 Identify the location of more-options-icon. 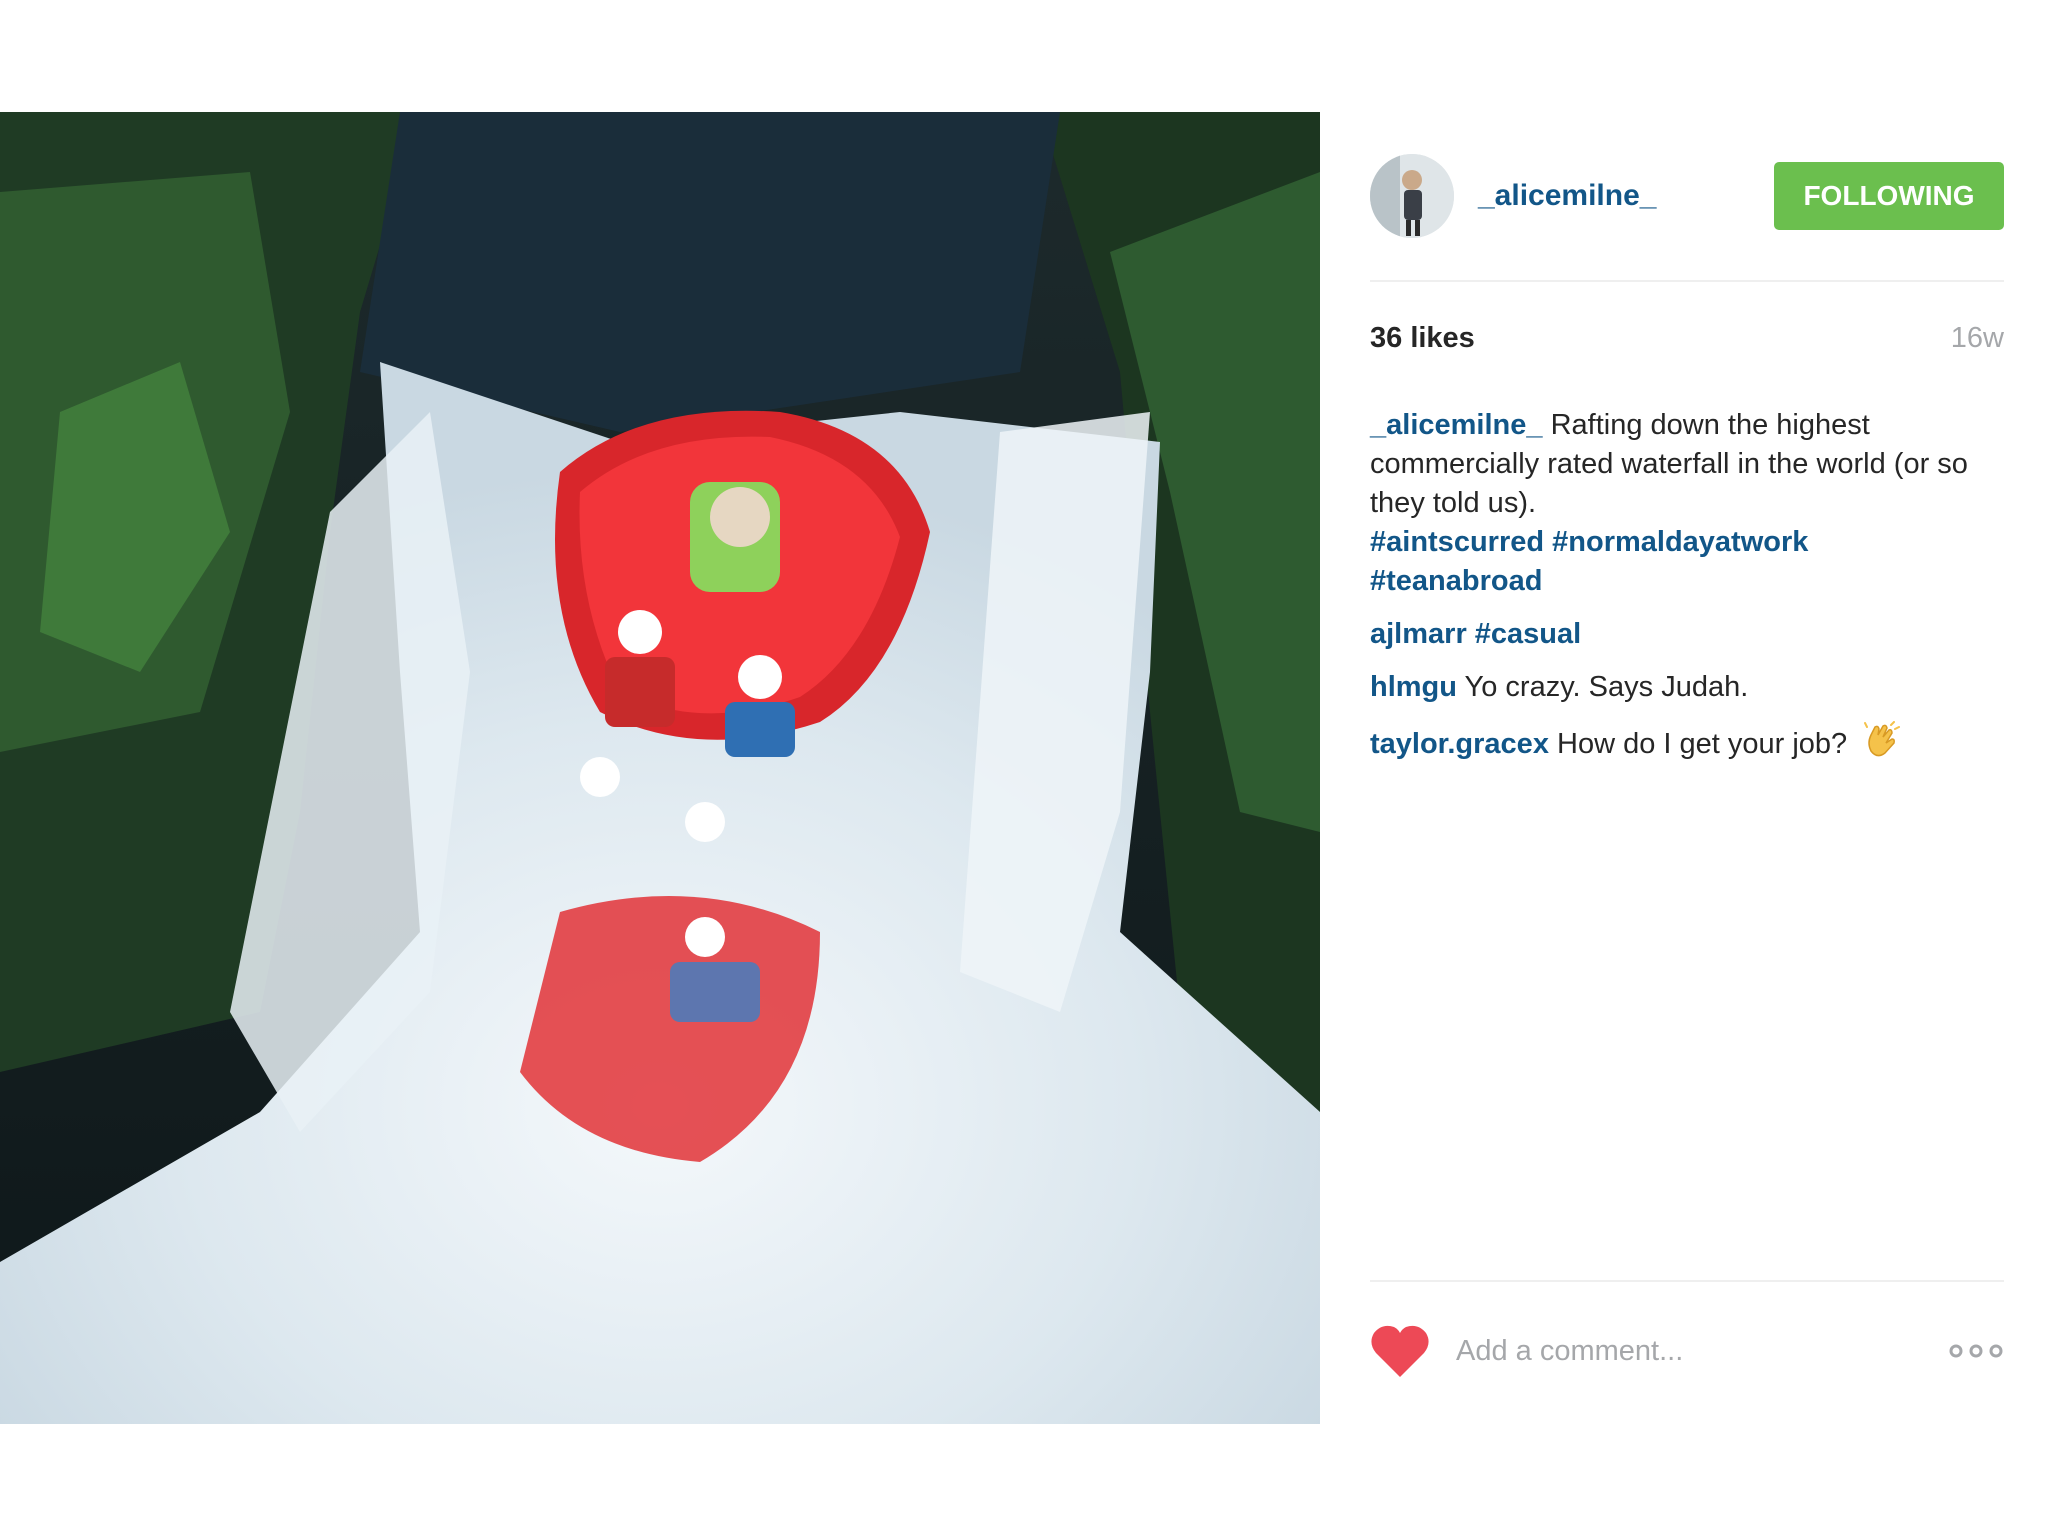
(1976, 1351).